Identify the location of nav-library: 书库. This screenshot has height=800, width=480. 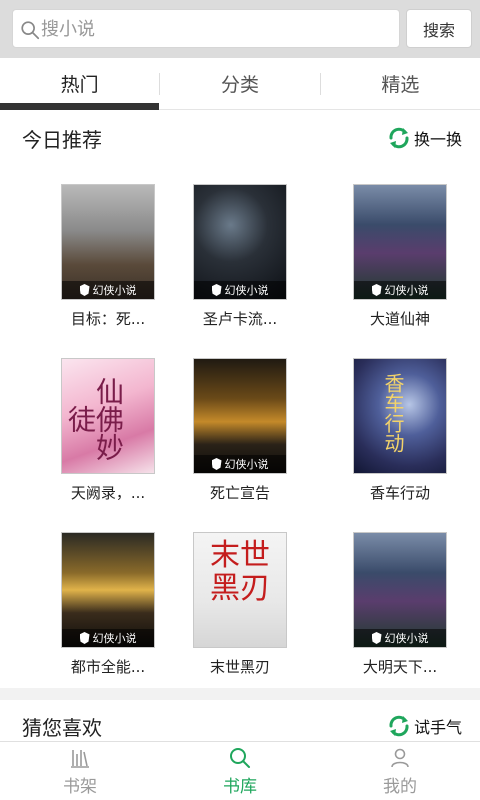
(240, 771).